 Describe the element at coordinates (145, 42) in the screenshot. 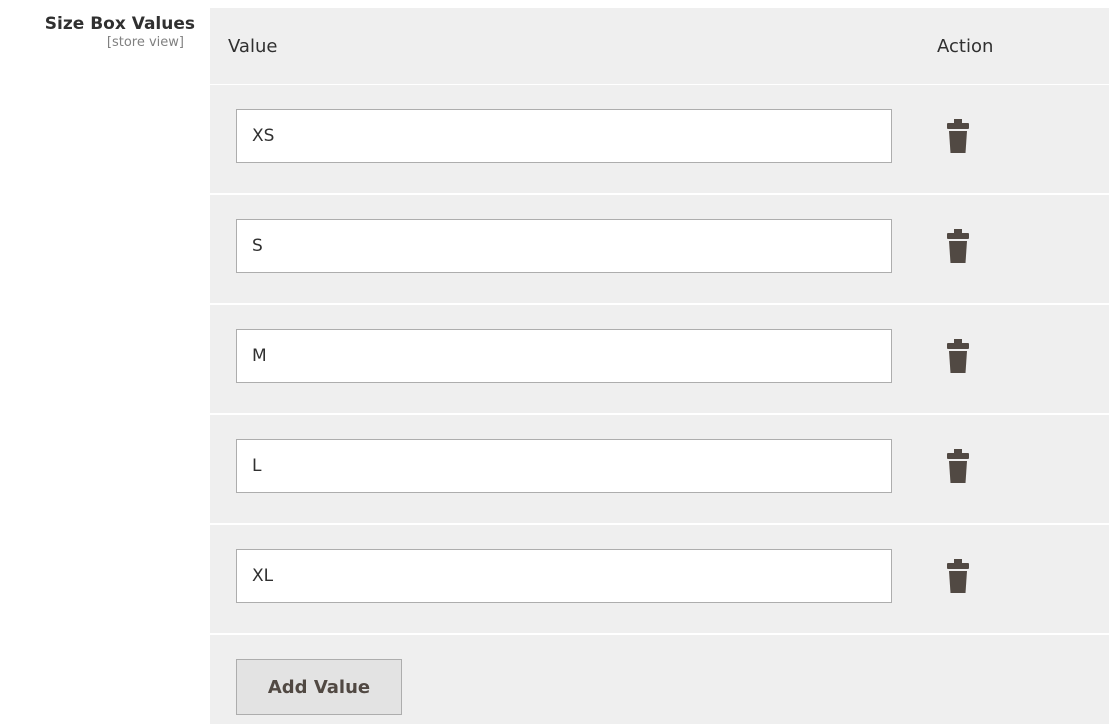

I see `field-scope: [store view]` at that location.